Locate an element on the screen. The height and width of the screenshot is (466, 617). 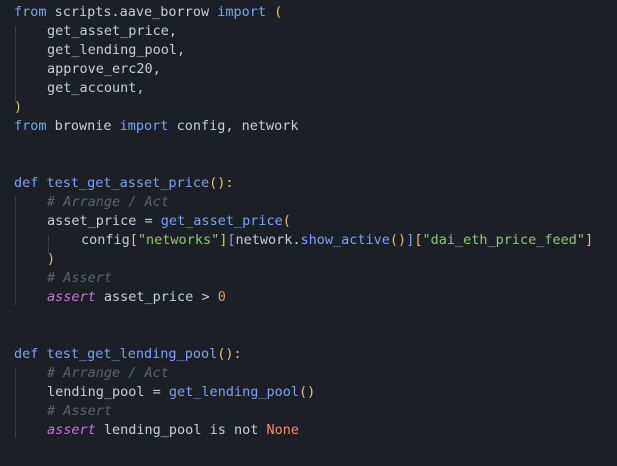
code-line-12: asset_price = get_asset_price( is located at coordinates (169, 221).